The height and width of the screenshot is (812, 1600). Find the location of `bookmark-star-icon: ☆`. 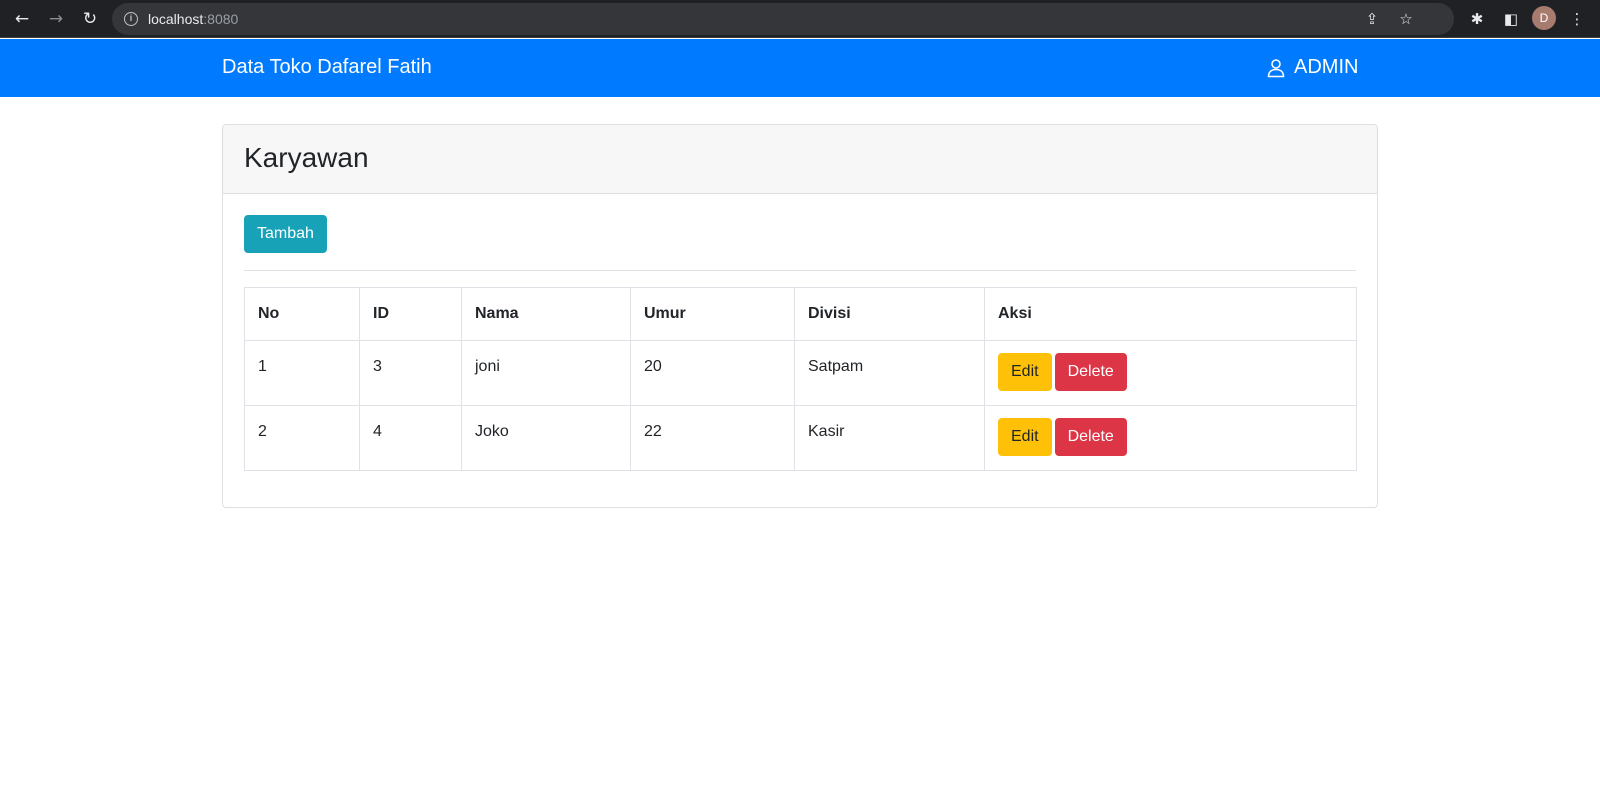

bookmark-star-icon: ☆ is located at coordinates (1406, 19).